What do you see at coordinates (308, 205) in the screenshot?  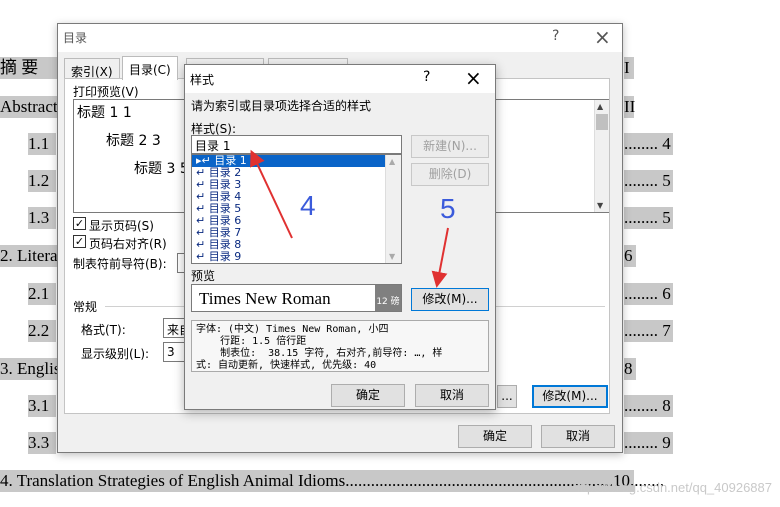 I see `annotation-step-4: 4` at bounding box center [308, 205].